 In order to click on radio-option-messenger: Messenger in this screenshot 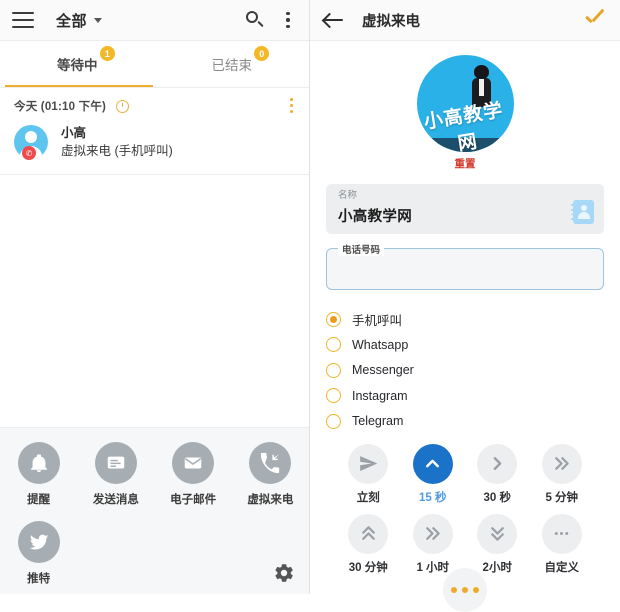, I will do `click(465, 370)`.